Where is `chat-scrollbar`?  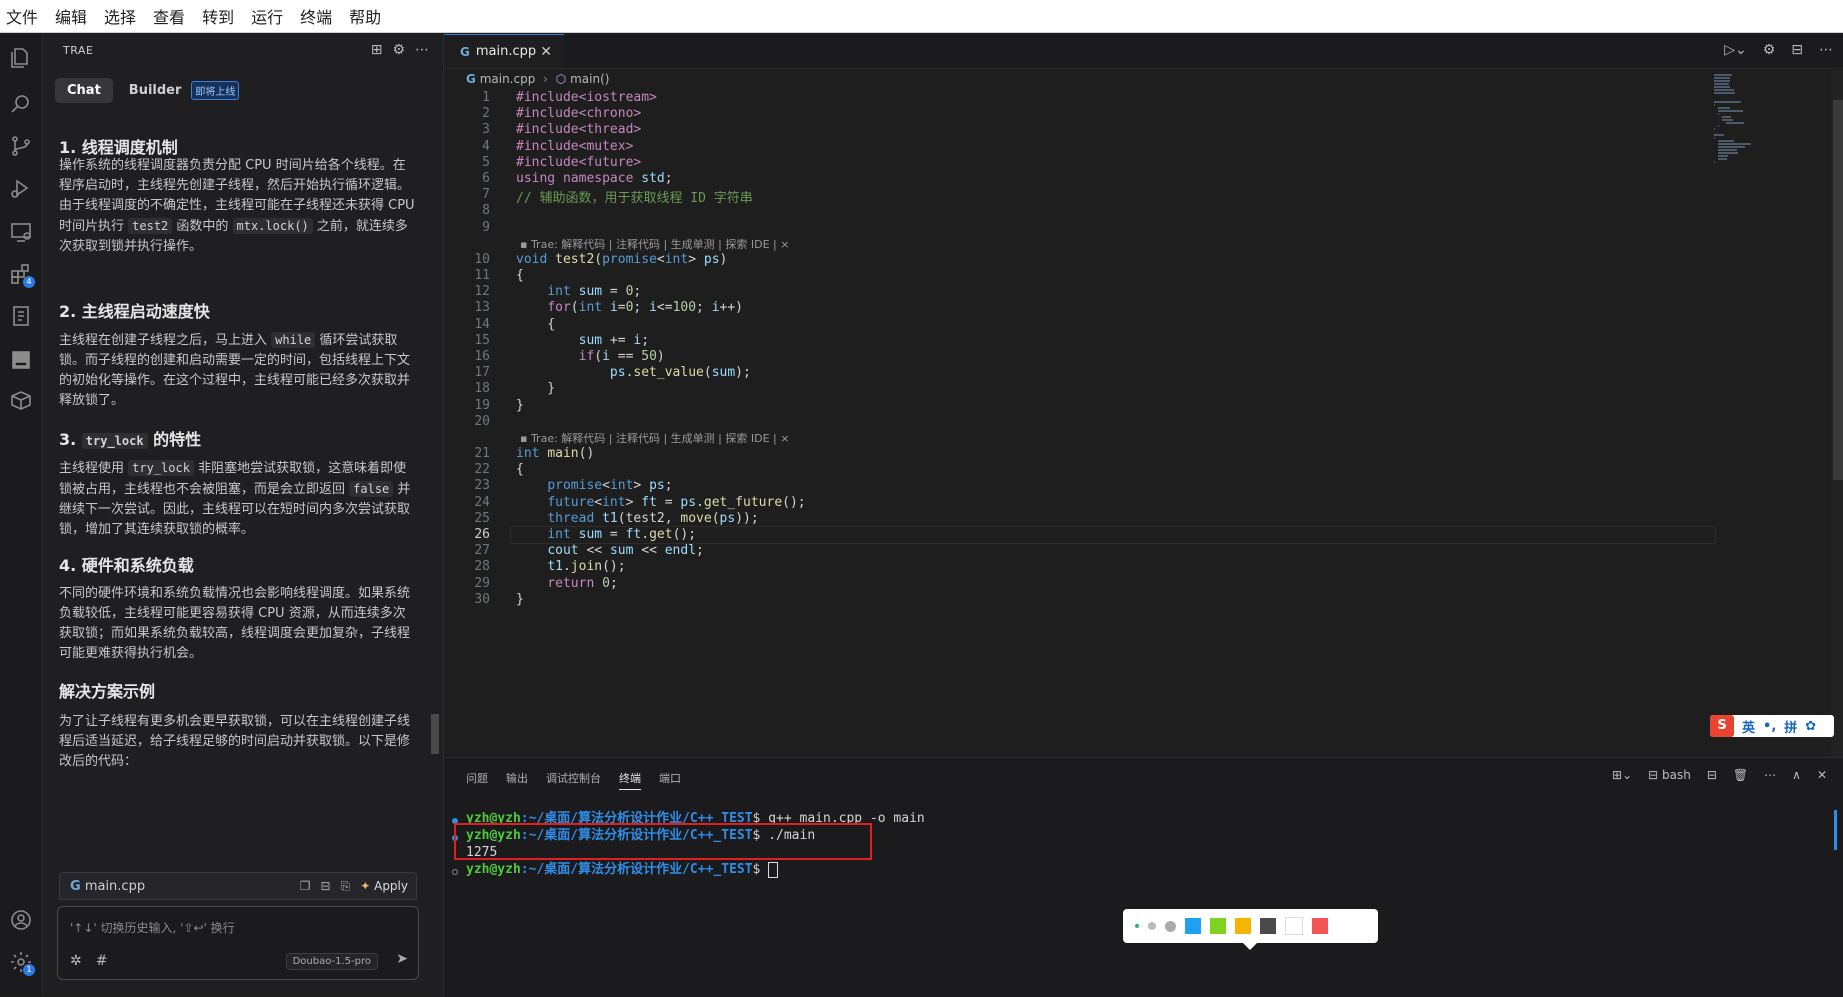
chat-scrollbar is located at coordinates (435, 509).